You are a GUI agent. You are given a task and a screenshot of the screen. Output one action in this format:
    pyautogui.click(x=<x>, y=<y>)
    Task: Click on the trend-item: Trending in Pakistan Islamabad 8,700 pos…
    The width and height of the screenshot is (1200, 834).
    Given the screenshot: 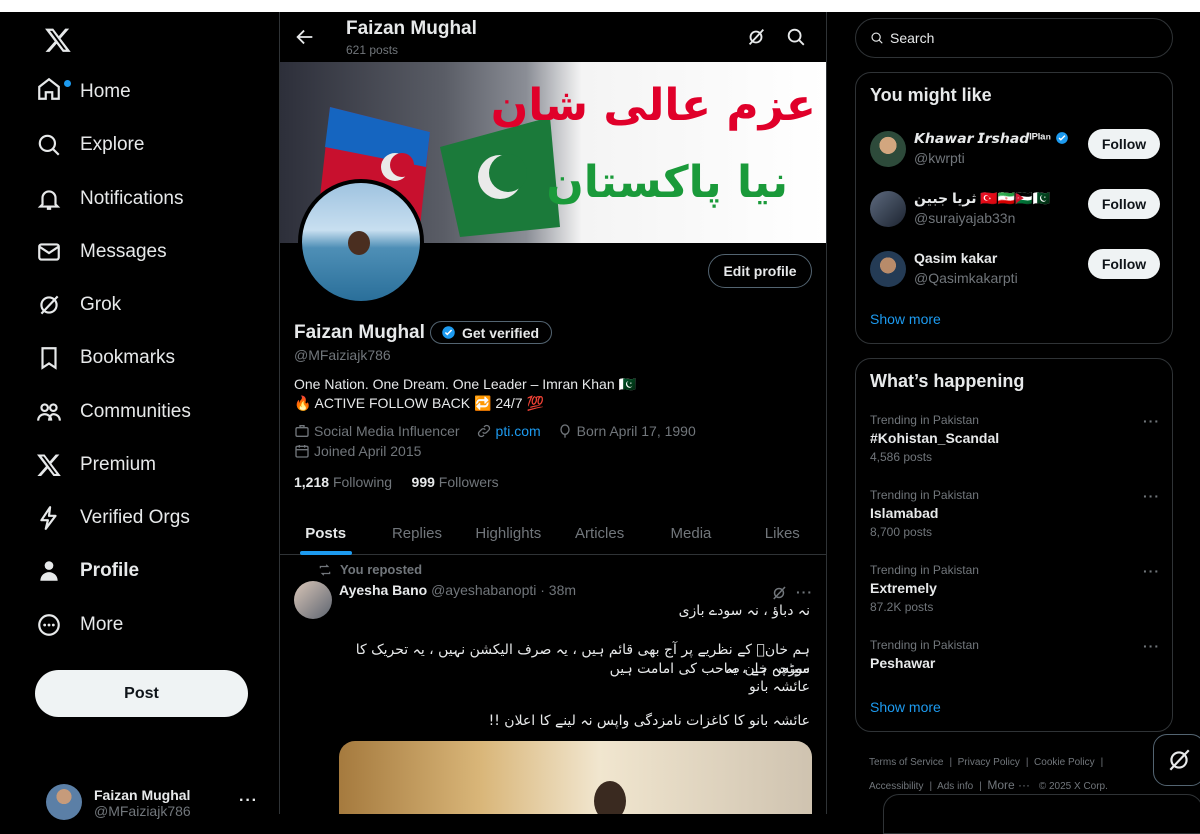 What is the action you would take?
    pyautogui.click(x=1015, y=513)
    